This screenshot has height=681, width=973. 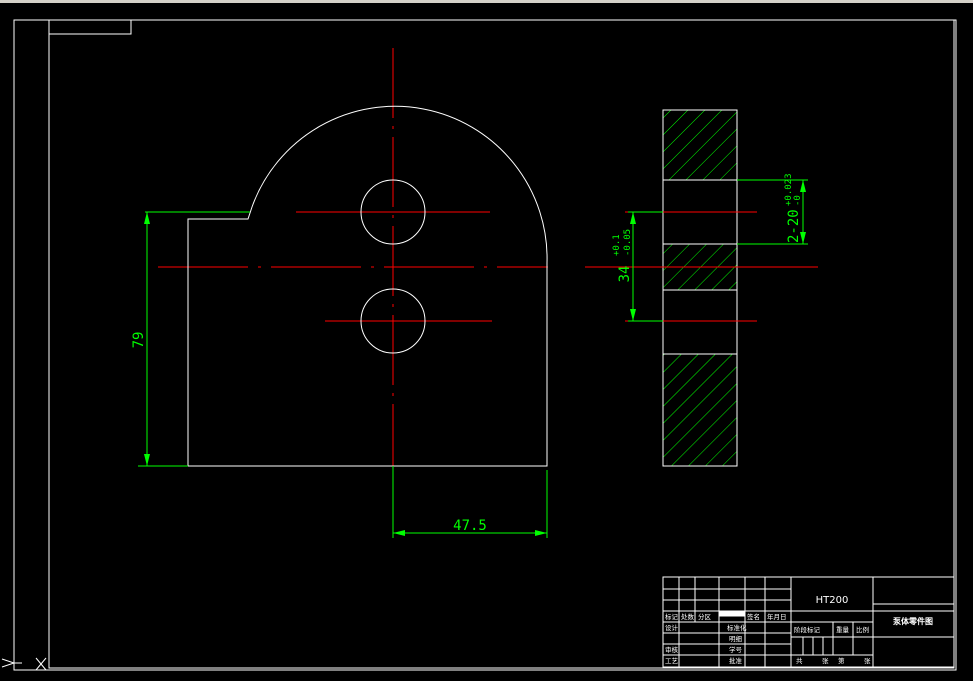 I want to click on tb-sheet-no: 第, so click(x=841, y=660).